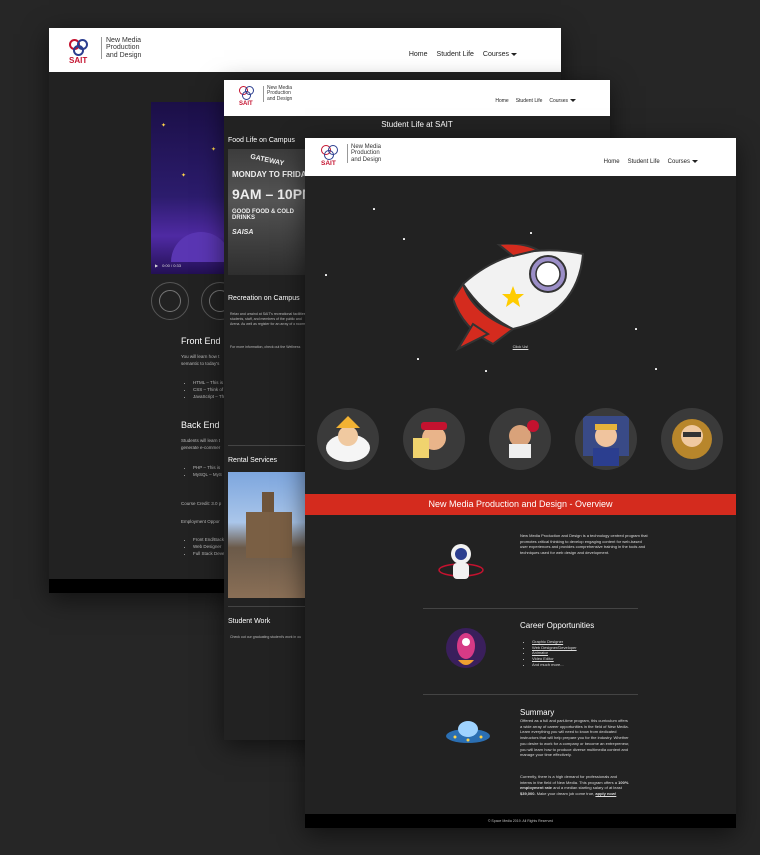 The width and height of the screenshot is (760, 855). I want to click on video-controls: ▶ 0:00 / 0:33, so click(168, 265).